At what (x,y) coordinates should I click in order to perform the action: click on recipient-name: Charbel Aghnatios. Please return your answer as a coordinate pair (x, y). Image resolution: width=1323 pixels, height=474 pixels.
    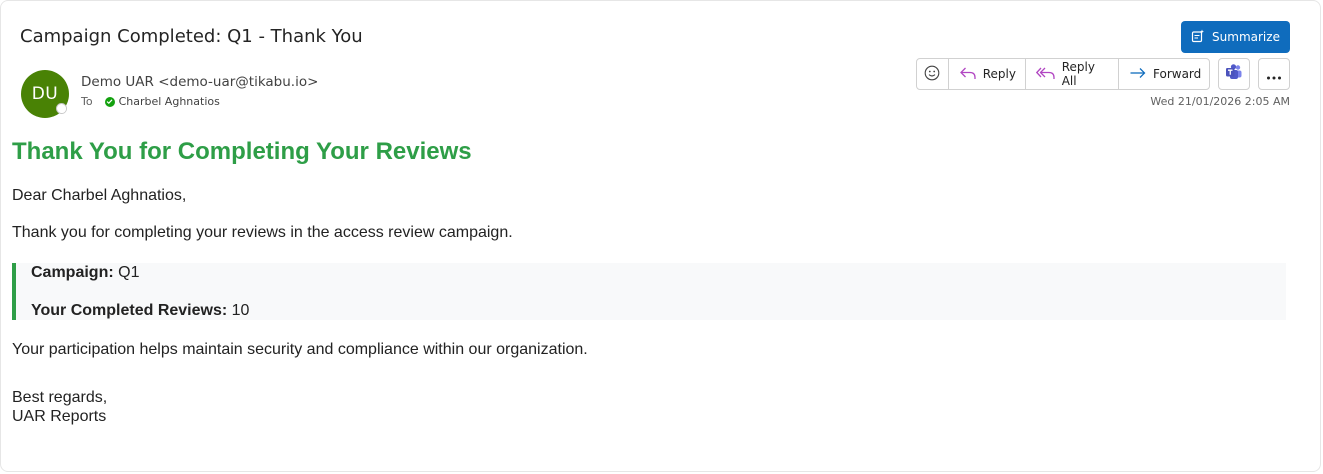
    Looking at the image, I should click on (169, 101).